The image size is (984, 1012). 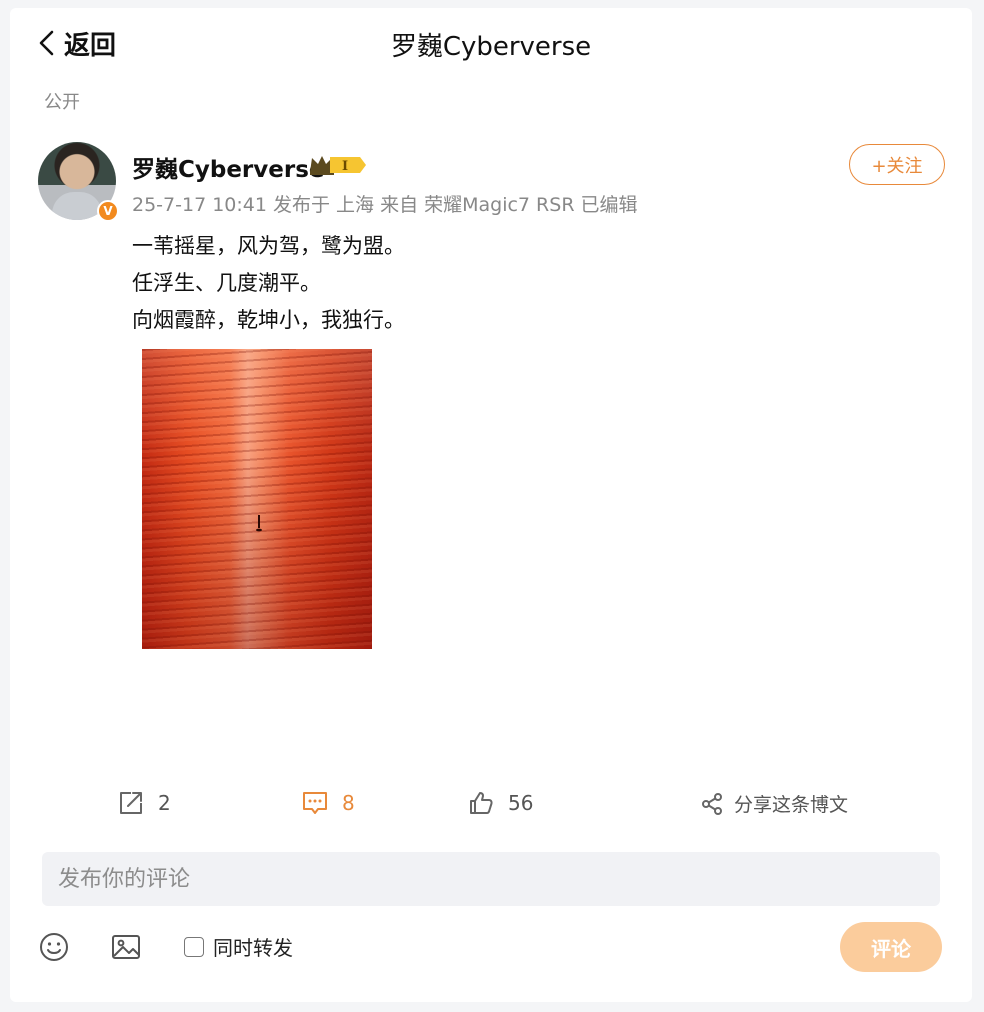 What do you see at coordinates (791, 805) in the screenshot?
I see `share-label: 分享这条博文` at bounding box center [791, 805].